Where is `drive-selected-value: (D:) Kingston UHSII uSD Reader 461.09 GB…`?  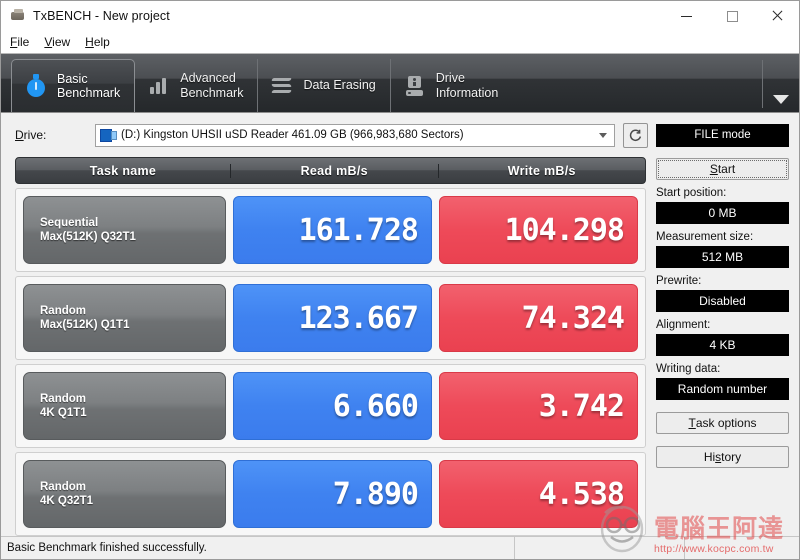
drive-selected-value: (D:) Kingston UHSII uSD Reader 461.09 GB… is located at coordinates (292, 135).